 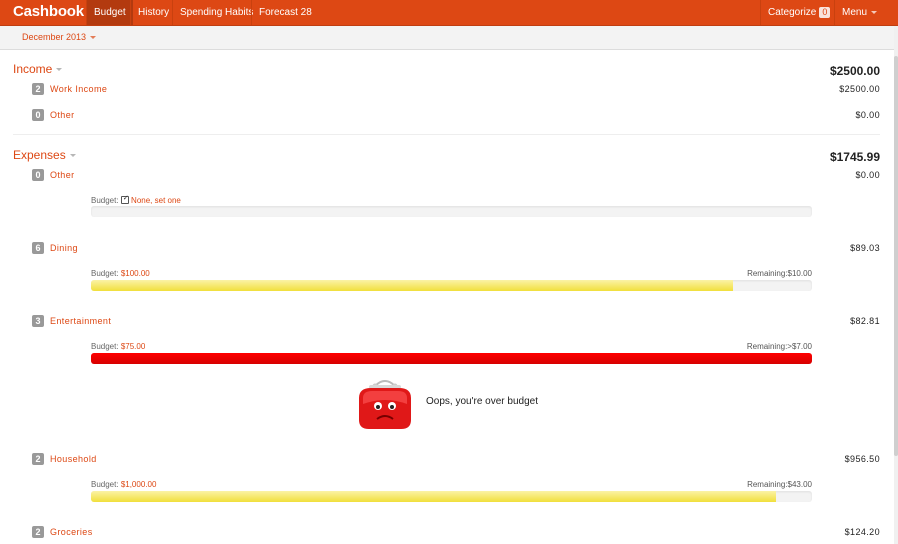 What do you see at coordinates (33, 69) in the screenshot?
I see `income-title: Income` at bounding box center [33, 69].